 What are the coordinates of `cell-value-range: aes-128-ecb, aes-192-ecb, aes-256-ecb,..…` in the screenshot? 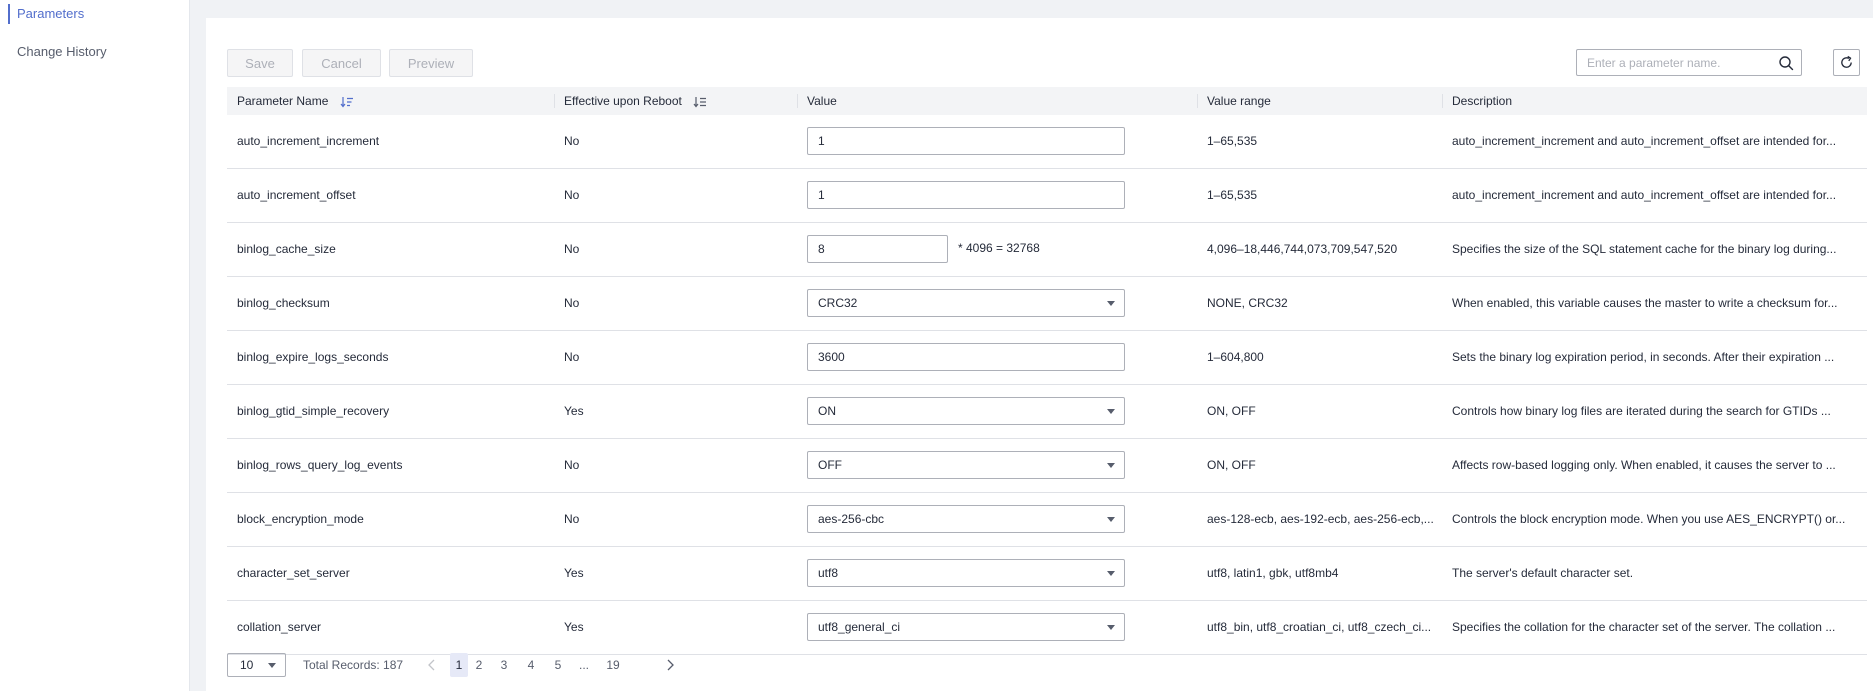 It's located at (1320, 519).